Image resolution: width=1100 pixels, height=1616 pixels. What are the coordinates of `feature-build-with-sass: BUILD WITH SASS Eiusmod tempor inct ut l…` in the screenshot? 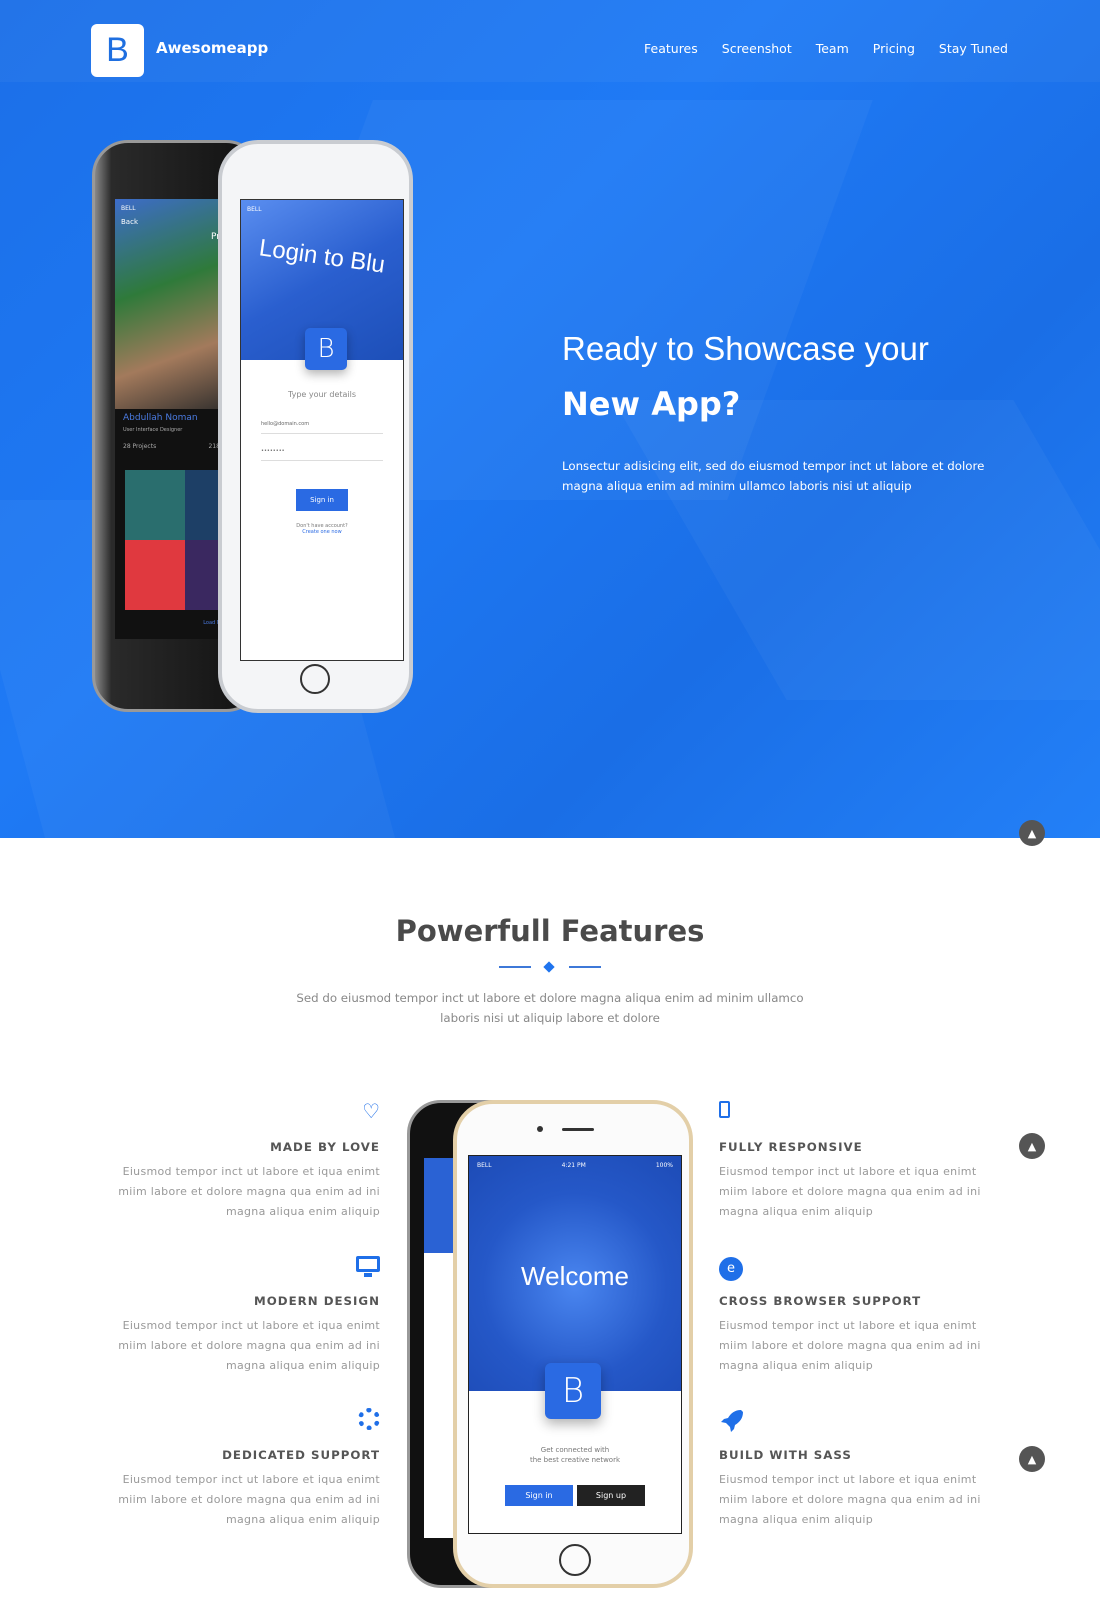 It's located at (859, 1469).